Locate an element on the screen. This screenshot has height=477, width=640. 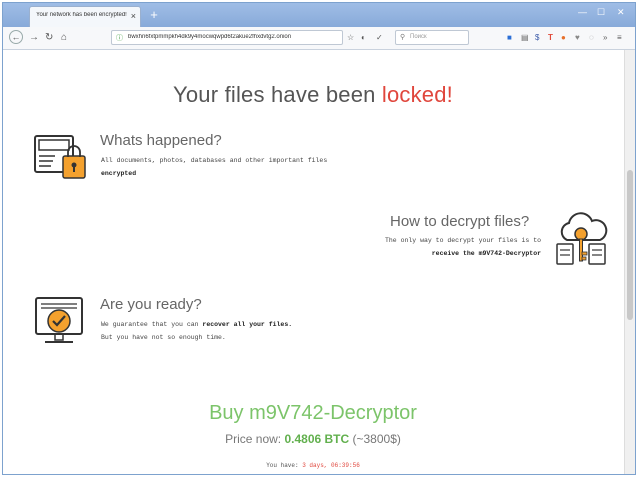
section-how-to-decrypt-line2: receive the m9V742-Decryptor is located at coordinates (486, 253).